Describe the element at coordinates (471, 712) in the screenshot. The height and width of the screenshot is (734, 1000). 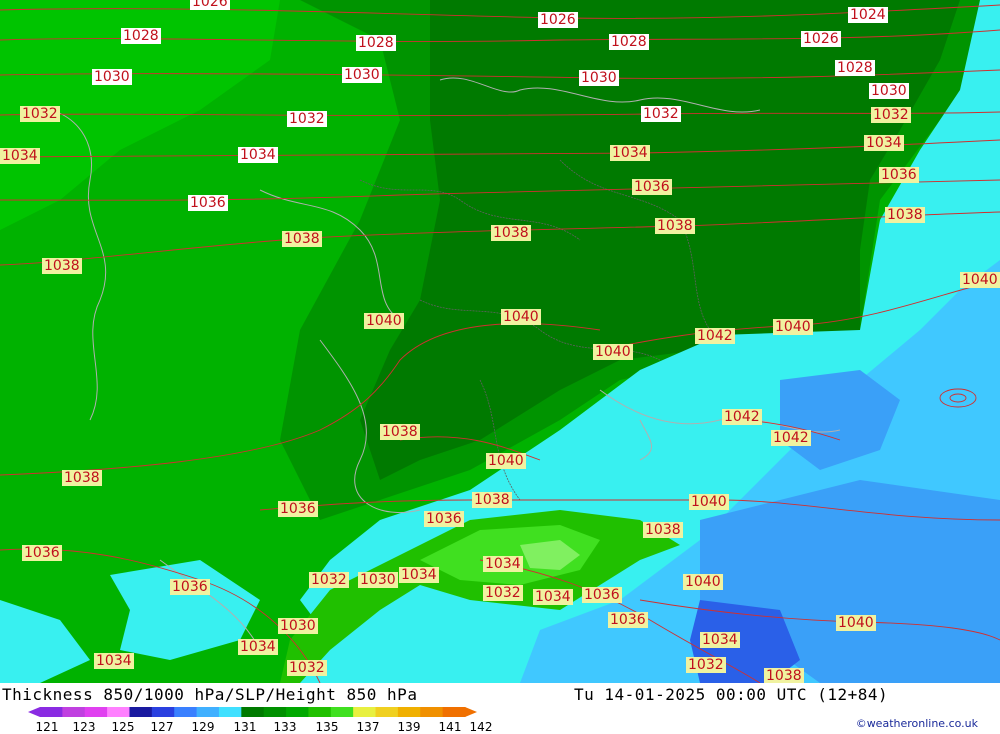
I see `scale-arrow-right` at that location.